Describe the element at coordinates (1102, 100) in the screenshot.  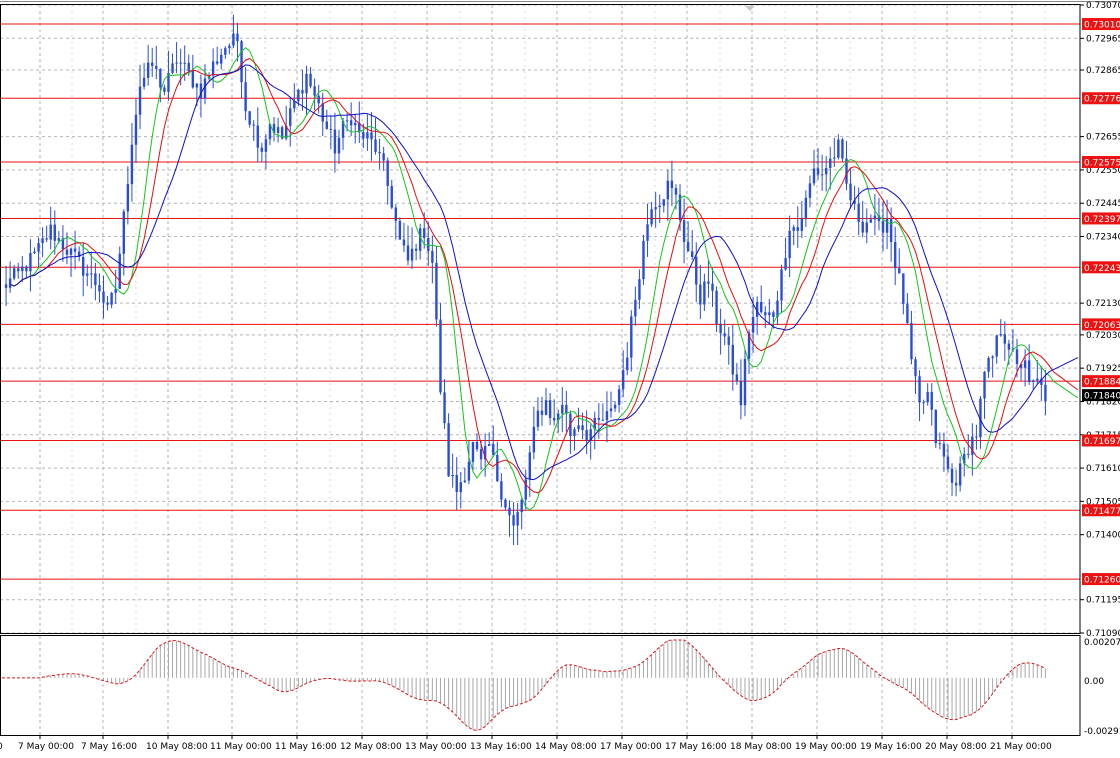
I see `level-price-label: 0.72776` at that location.